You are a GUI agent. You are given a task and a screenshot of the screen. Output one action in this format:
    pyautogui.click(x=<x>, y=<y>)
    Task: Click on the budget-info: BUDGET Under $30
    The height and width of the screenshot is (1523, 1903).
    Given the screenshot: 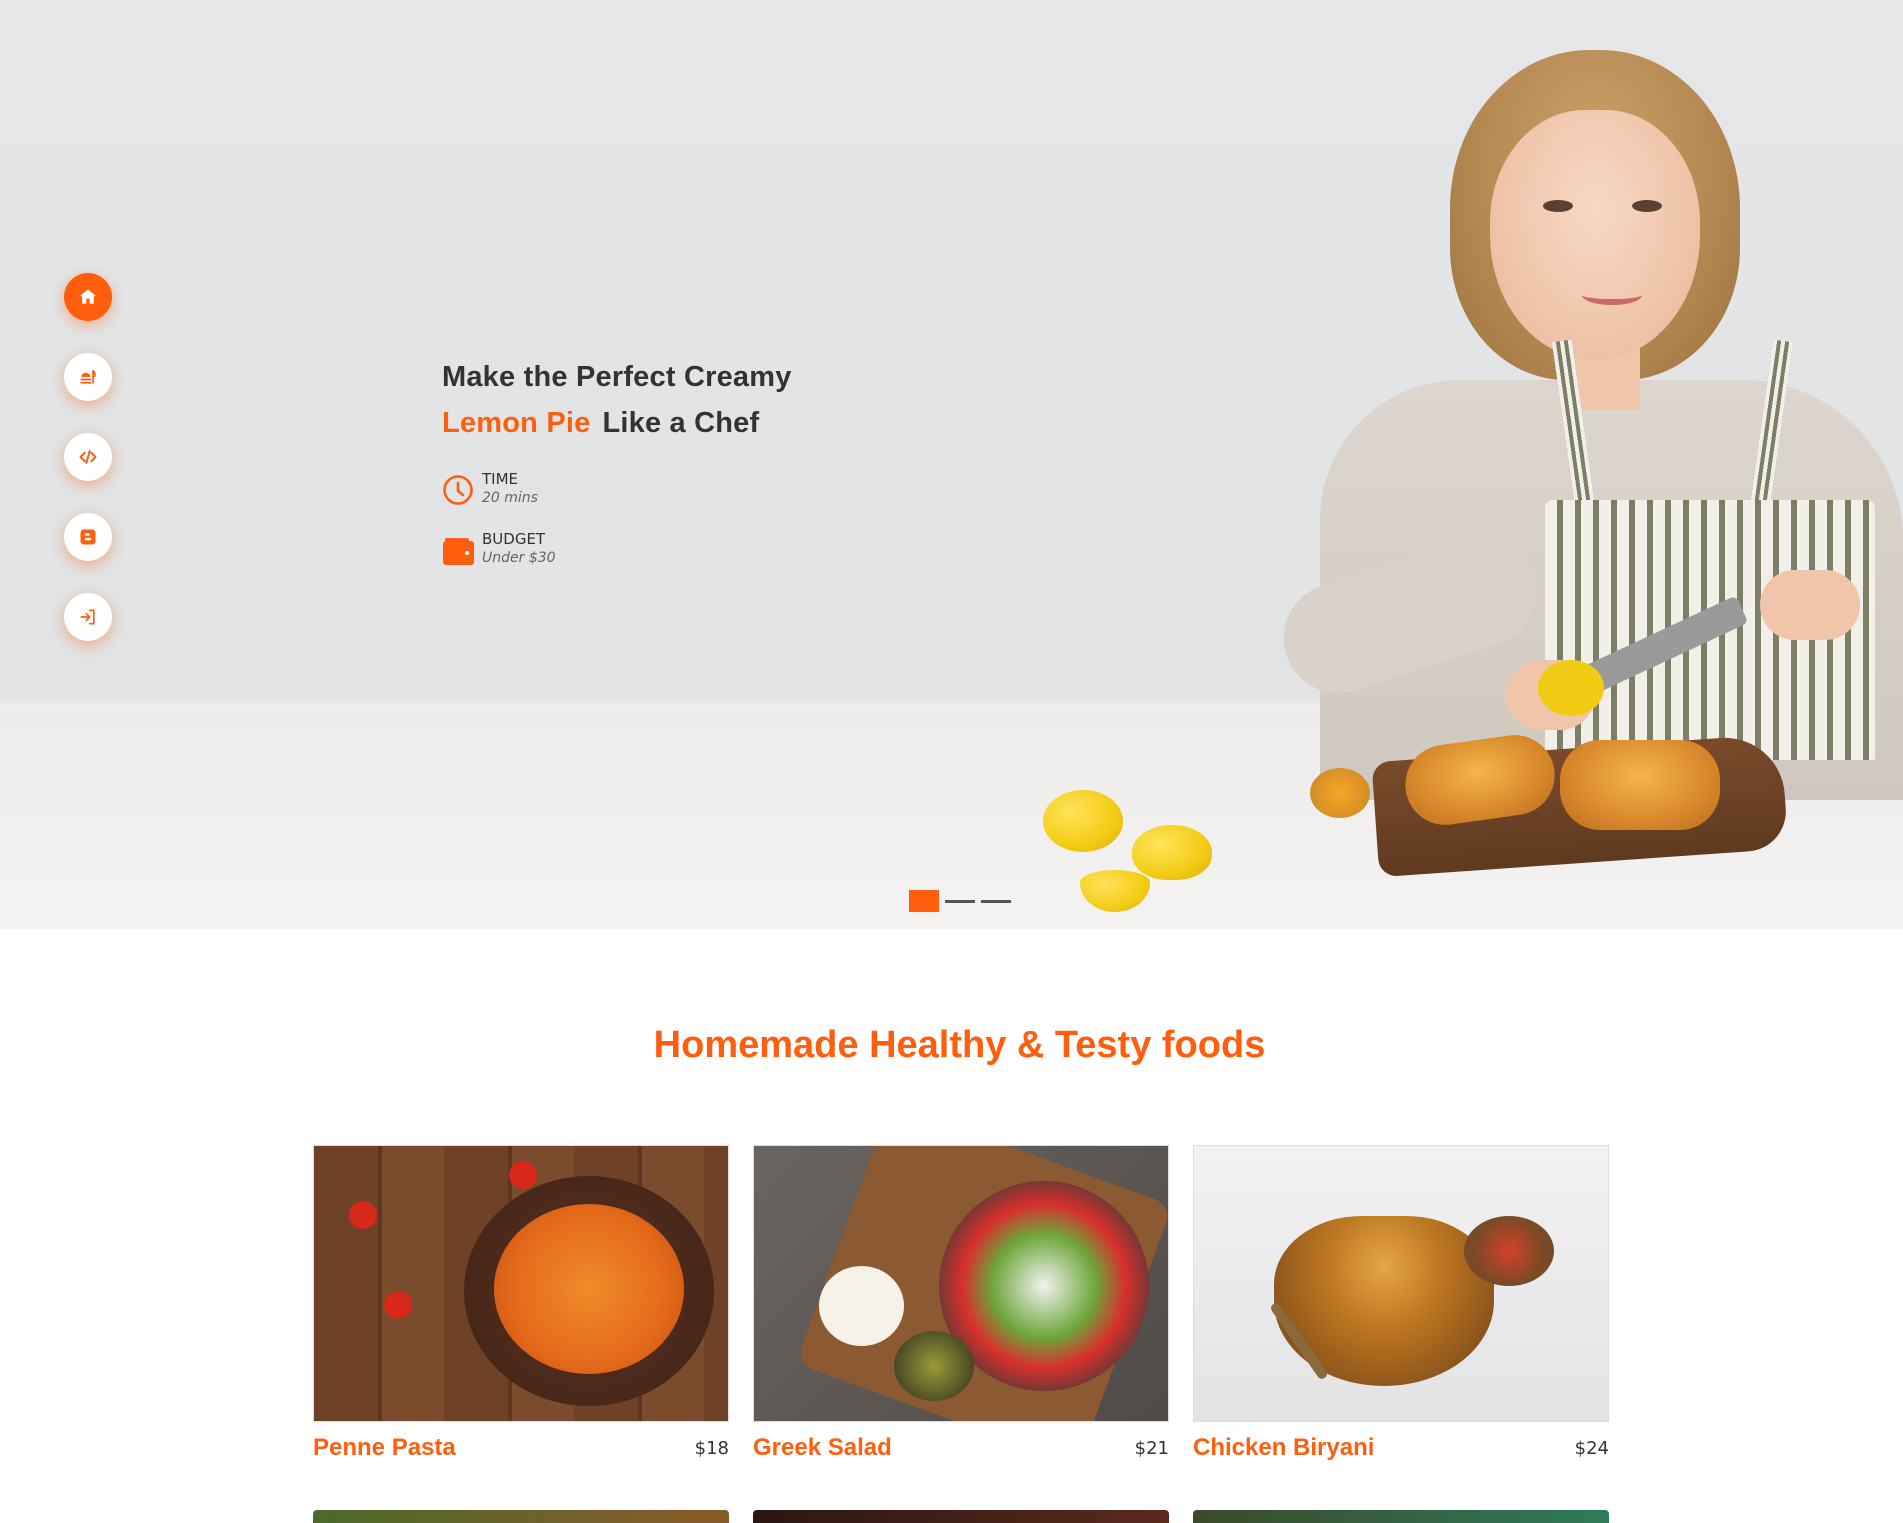 What is the action you would take?
    pyautogui.click(x=617, y=549)
    